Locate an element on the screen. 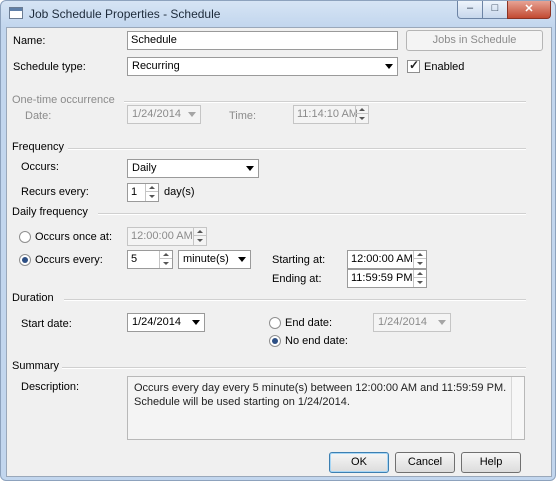 This screenshot has width=558, height=483. title-bar: Job Schedule Properties - Schedule – □ ✕ is located at coordinates (279, 14).